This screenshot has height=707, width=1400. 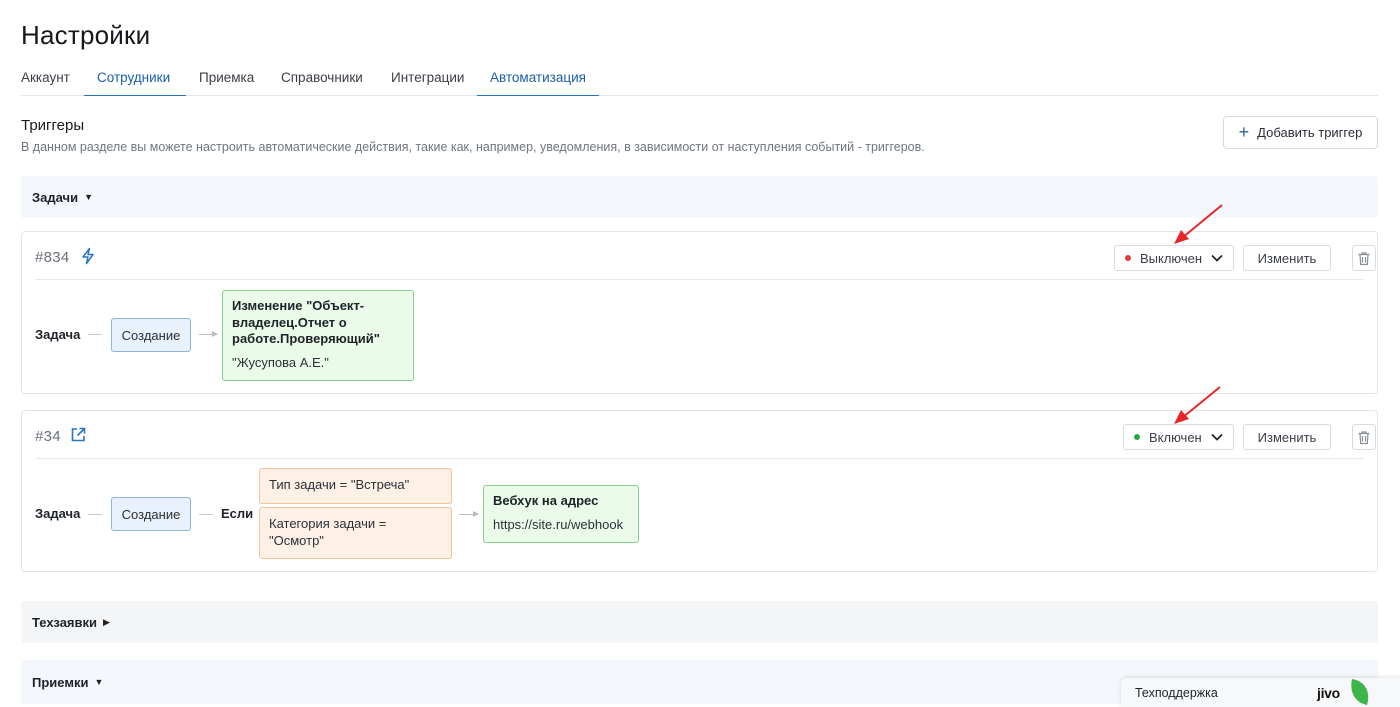 I want to click on leaf-icon, so click(x=1360, y=692).